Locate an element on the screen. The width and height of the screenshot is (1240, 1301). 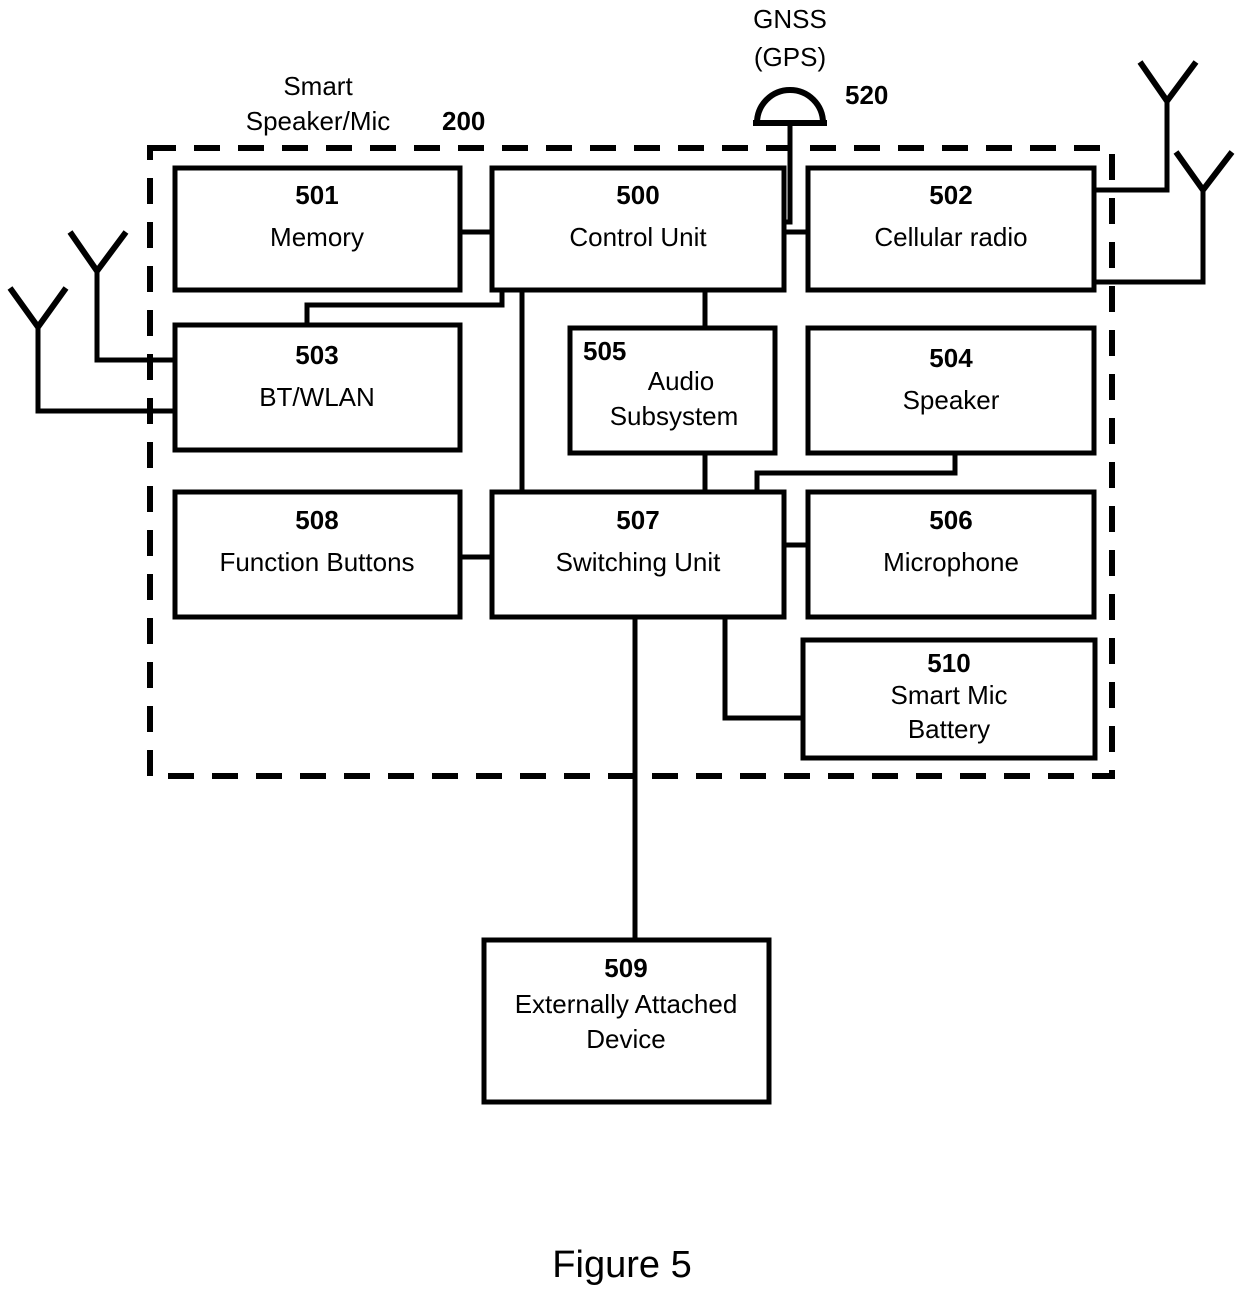
block-501-memory: 501 Memory is located at coordinates (317, 229).